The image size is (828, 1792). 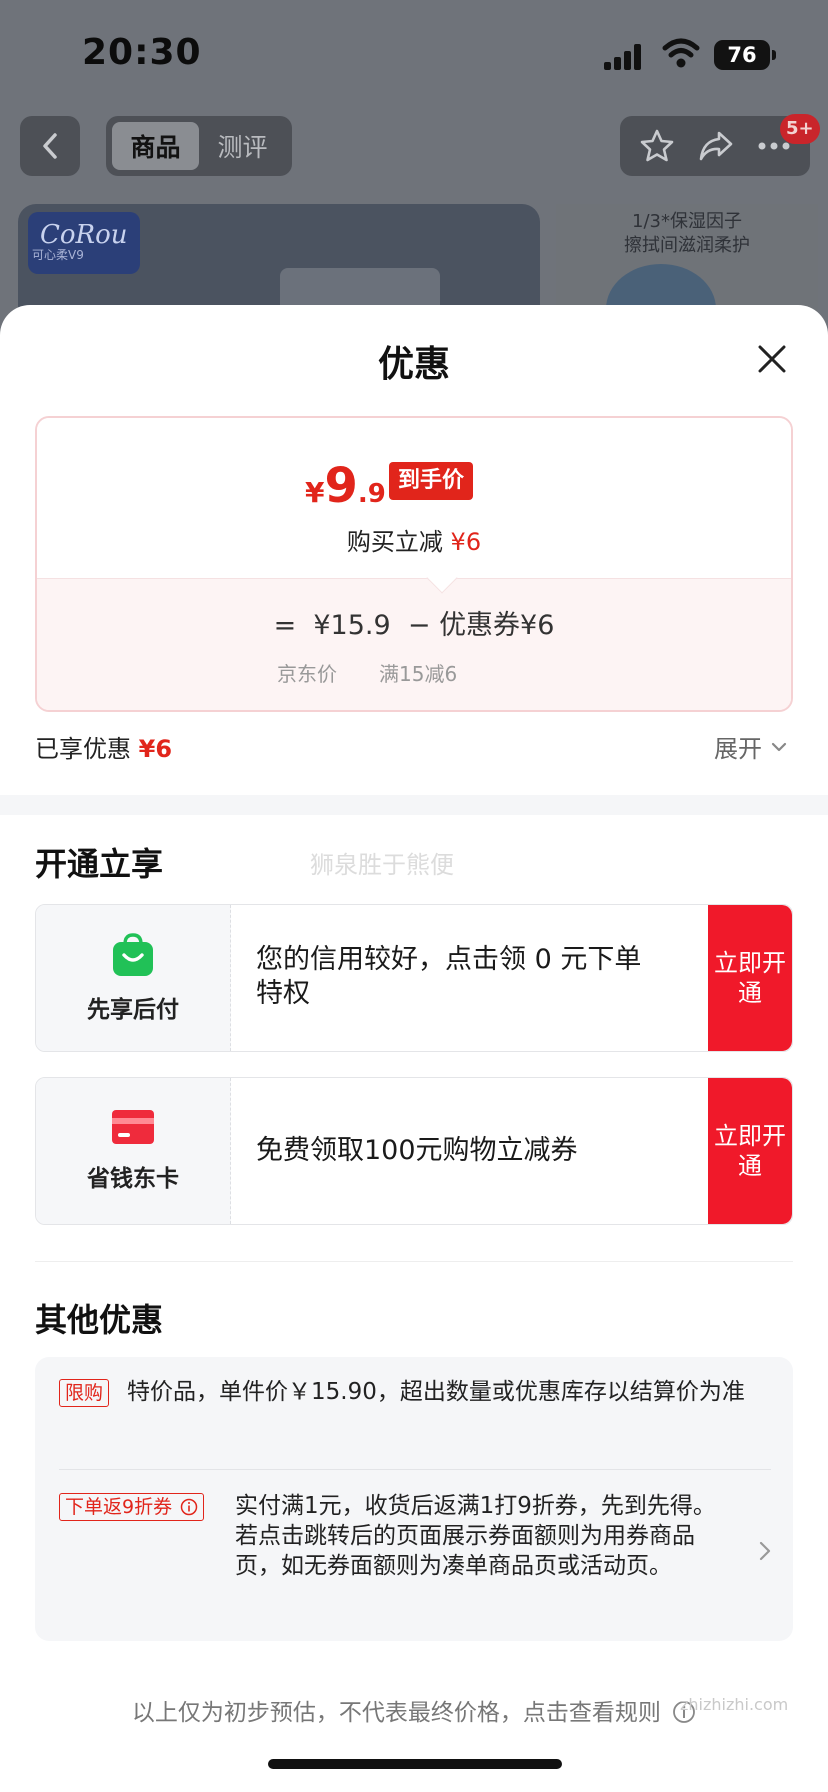 I want to click on promo-line-2: 擦拭间滋润柔护, so click(x=687, y=245).